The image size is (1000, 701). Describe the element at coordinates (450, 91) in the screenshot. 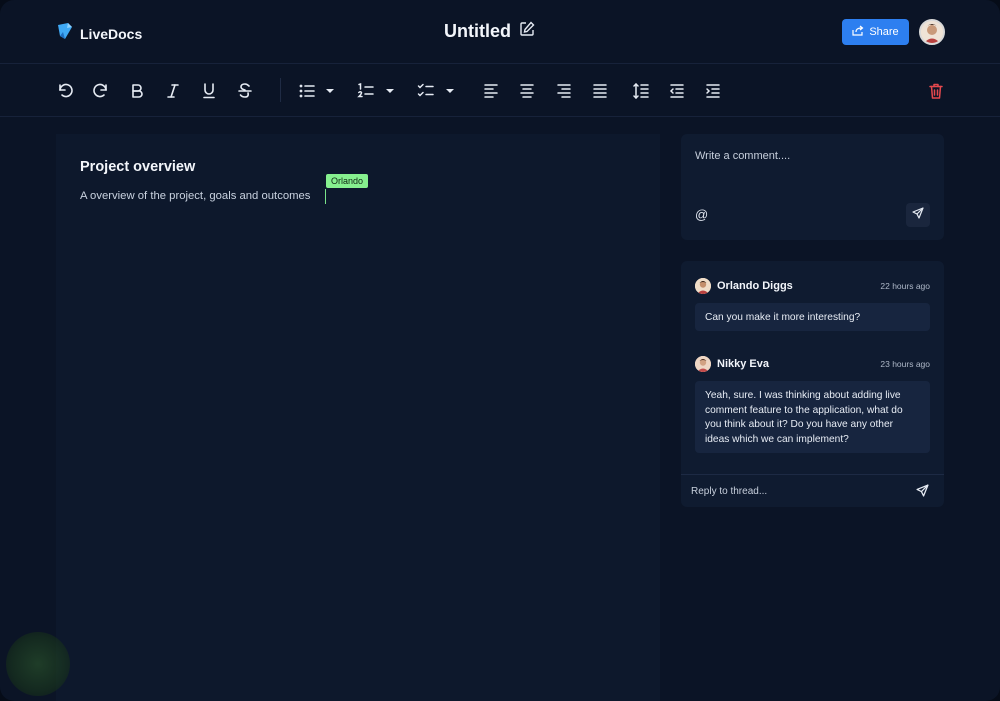

I see `checklist-dropdown-icon` at that location.